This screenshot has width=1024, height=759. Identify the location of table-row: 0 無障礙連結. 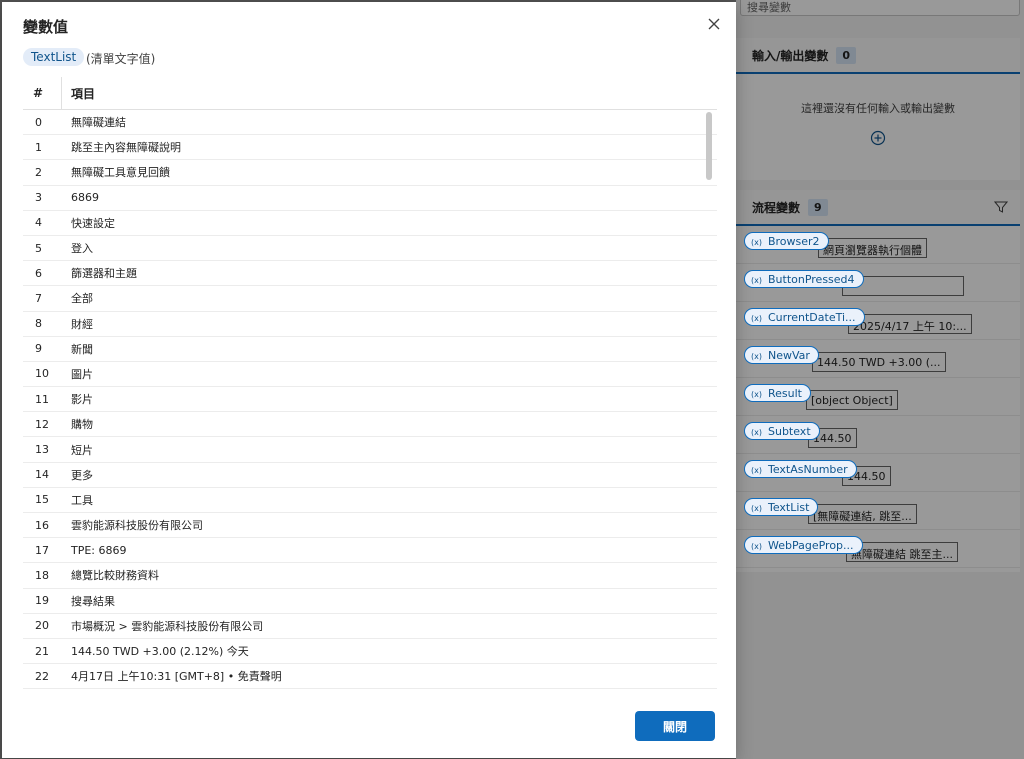
(370, 123).